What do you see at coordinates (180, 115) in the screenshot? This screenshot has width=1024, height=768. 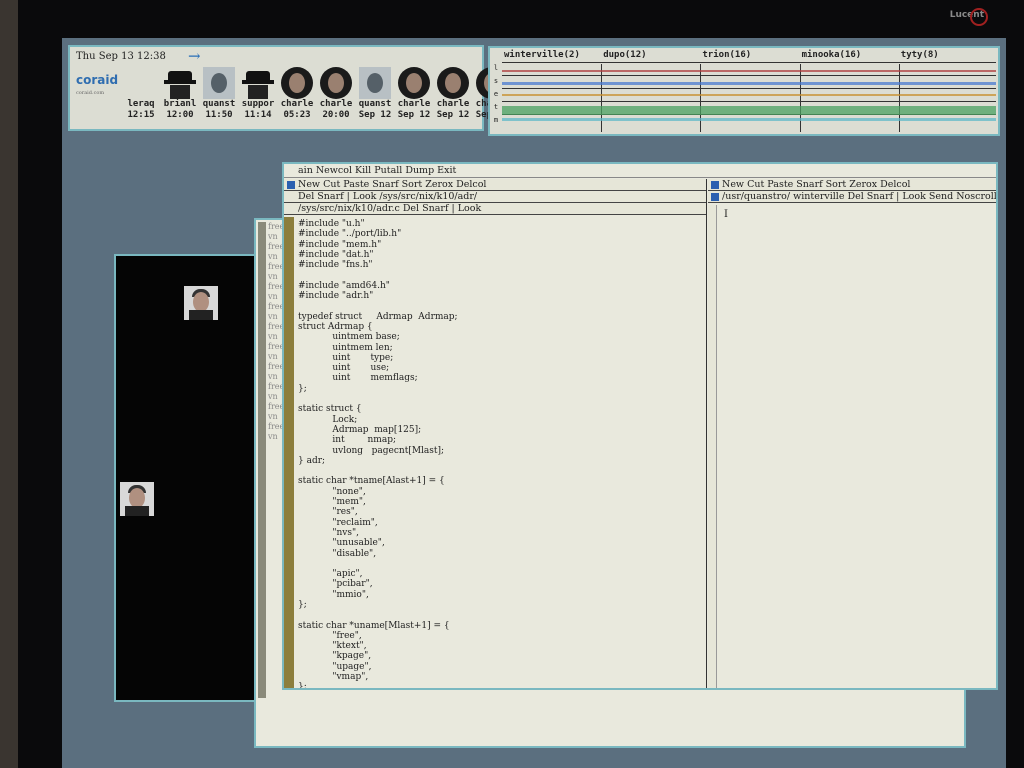 I see `face-time: 12:00` at bounding box center [180, 115].